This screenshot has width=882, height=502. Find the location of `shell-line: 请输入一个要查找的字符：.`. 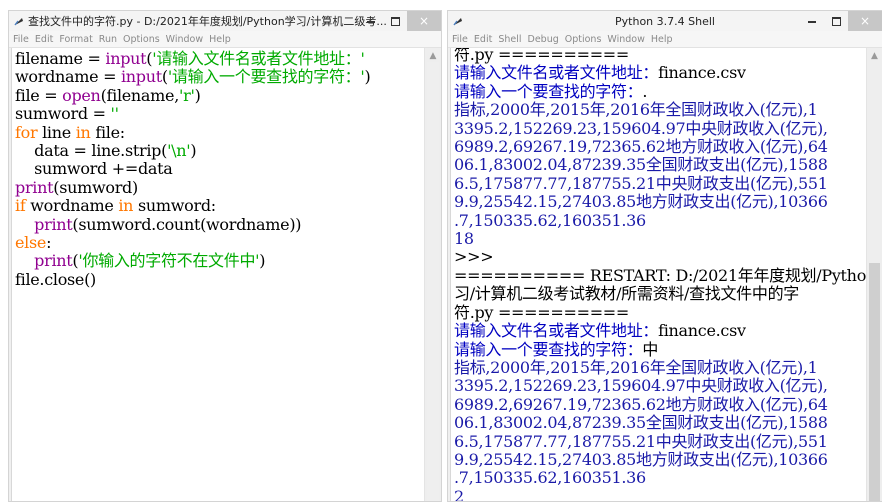

shell-line: 请输入一个要查找的字符：. is located at coordinates (660, 91).